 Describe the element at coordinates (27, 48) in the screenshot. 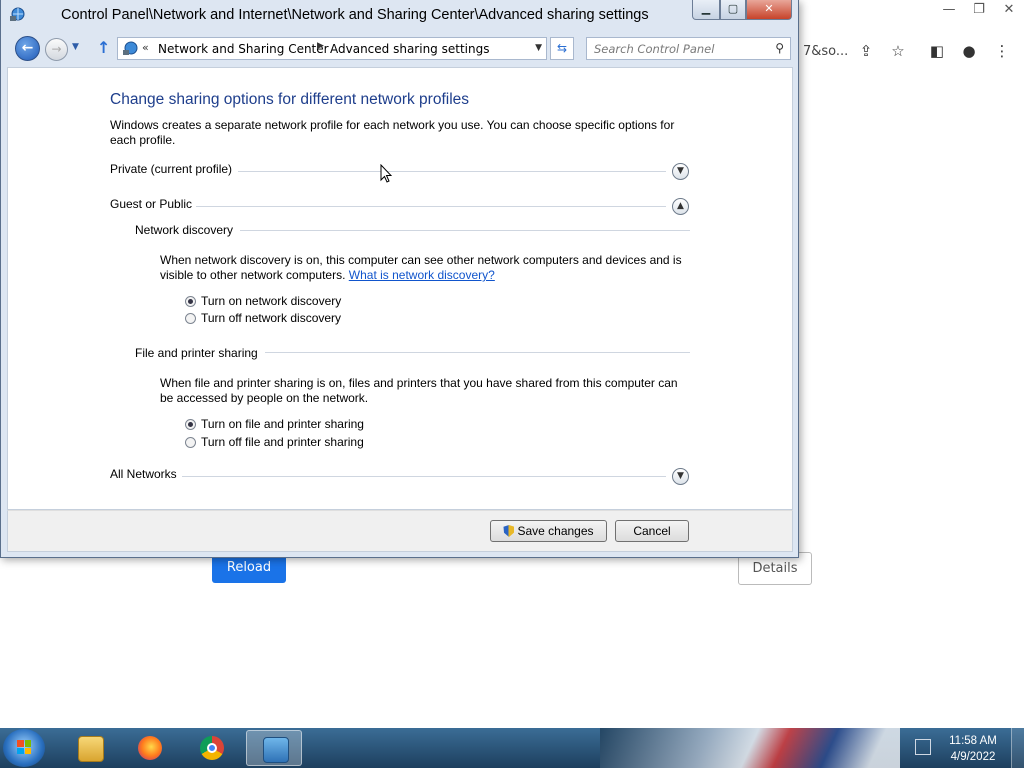

I see `back-arrow-icon: ←` at that location.